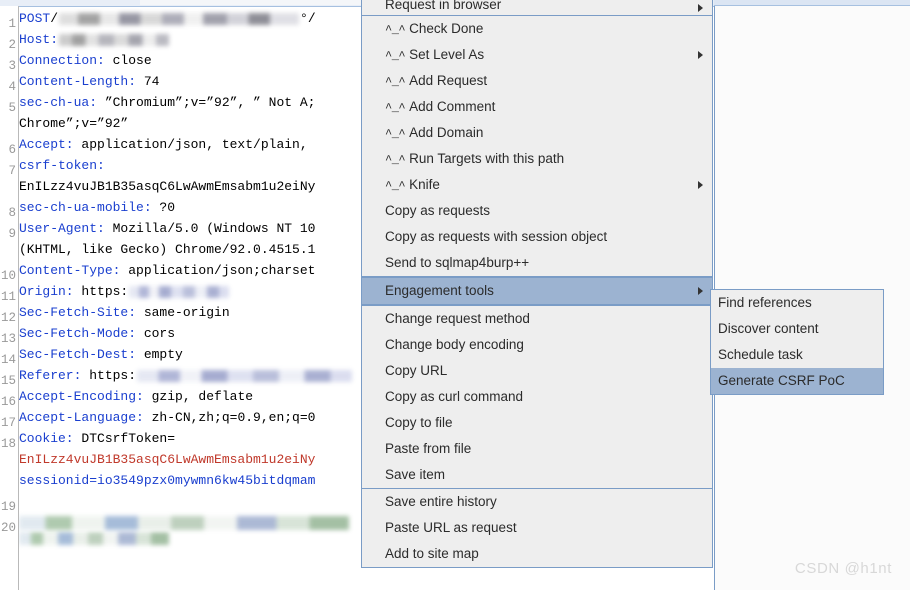 The height and width of the screenshot is (590, 910). What do you see at coordinates (454, 344) in the screenshot?
I see `menu-item-label: Change body encoding` at bounding box center [454, 344].